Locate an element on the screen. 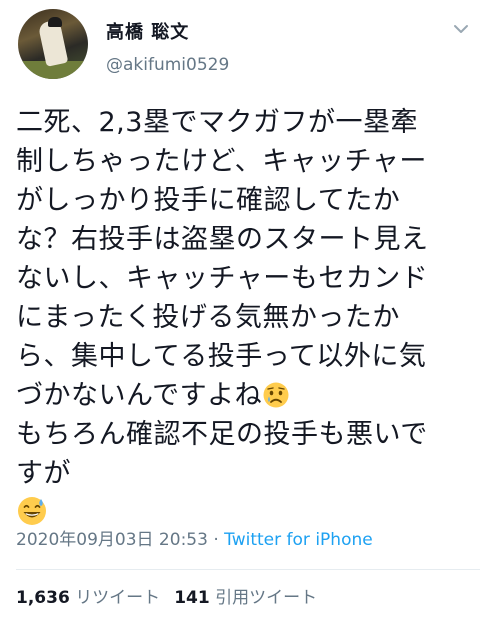 The image size is (480, 624). avatar-cap is located at coordinates (55, 22).